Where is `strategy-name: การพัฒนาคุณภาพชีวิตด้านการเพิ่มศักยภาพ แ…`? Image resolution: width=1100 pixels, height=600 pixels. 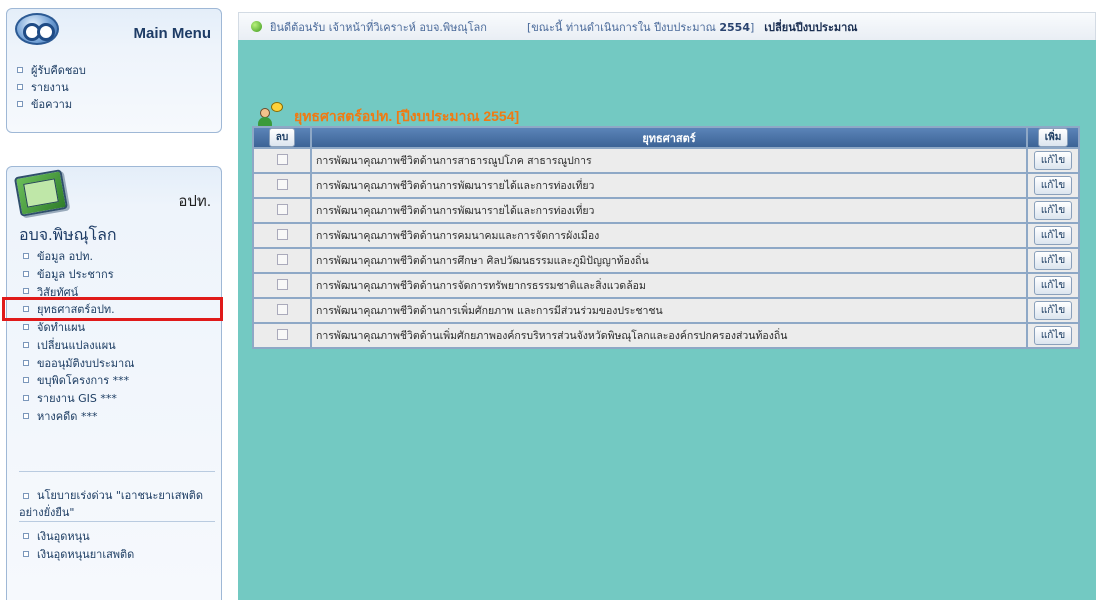 strategy-name: การพัฒนาคุณภาพชีวิตด้านการเพิ่มศักยภาพ แ… is located at coordinates (669, 310).